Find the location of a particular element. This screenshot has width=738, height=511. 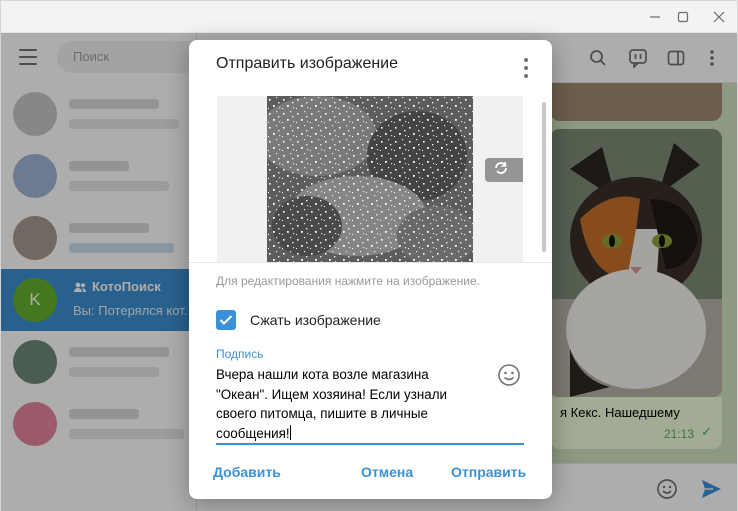

compress-image-option: Сжать изображение is located at coordinates (298, 320).